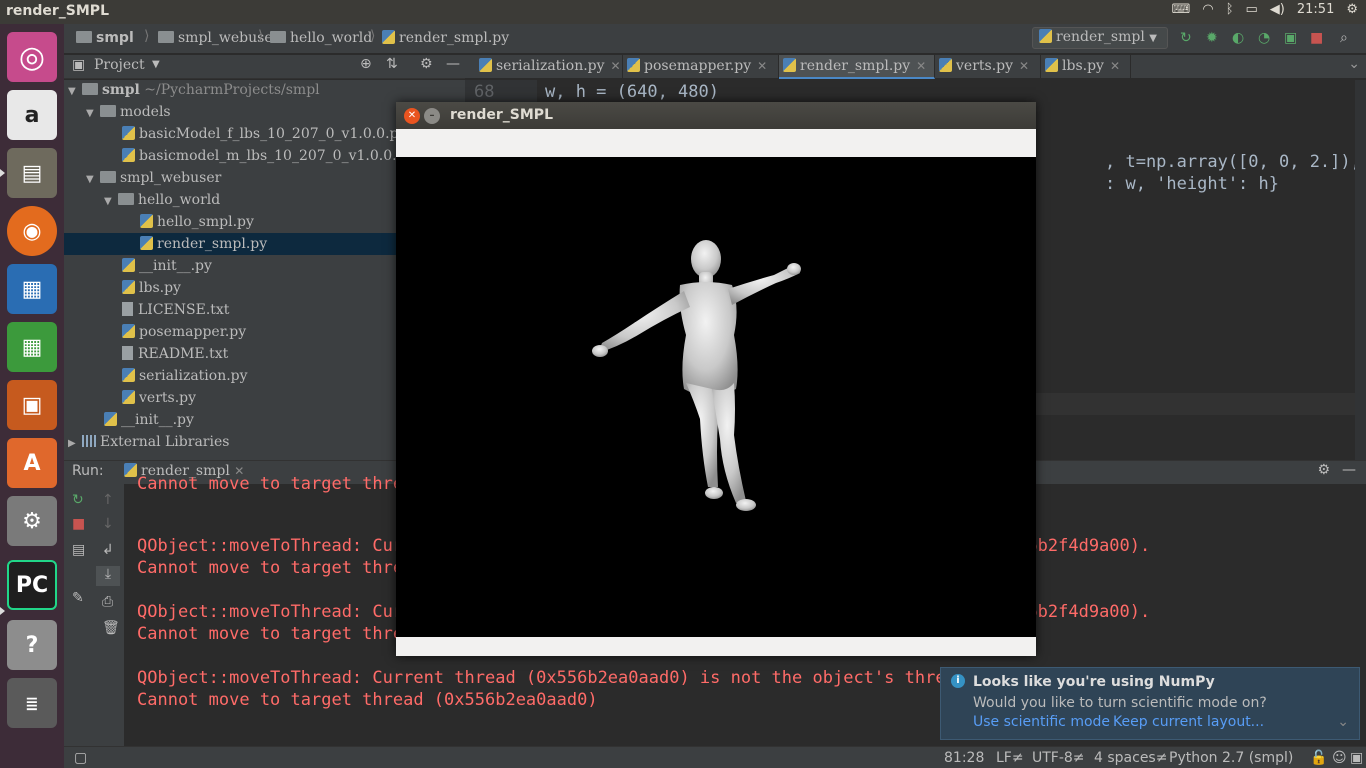 This screenshot has height=768, width=1366. I want to click on tree-item-smpl: ▼ smpl ~/PycharmProjects/smpl, so click(264, 90).